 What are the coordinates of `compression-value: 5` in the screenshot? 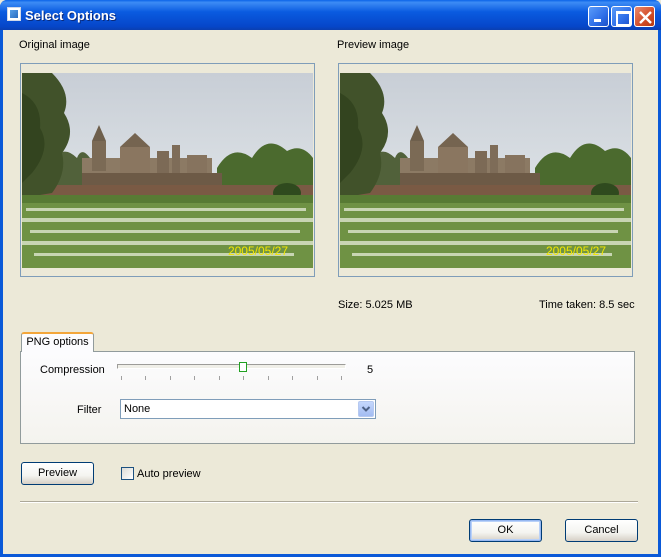 It's located at (370, 370).